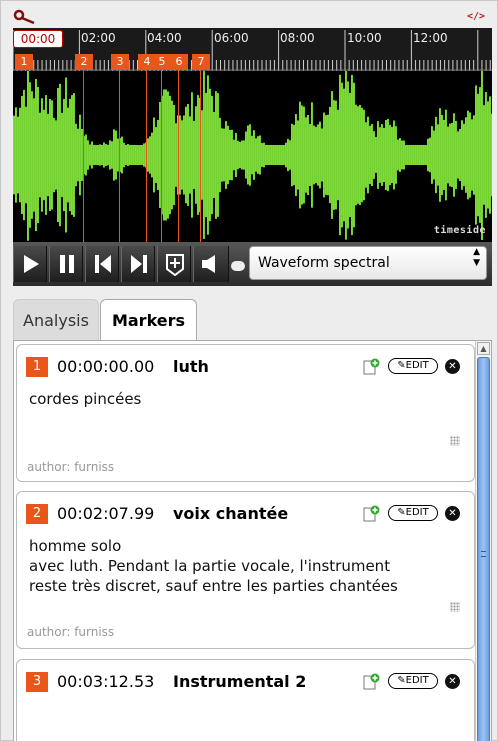  I want to click on marker-flag-6: 6, so click(179, 62).